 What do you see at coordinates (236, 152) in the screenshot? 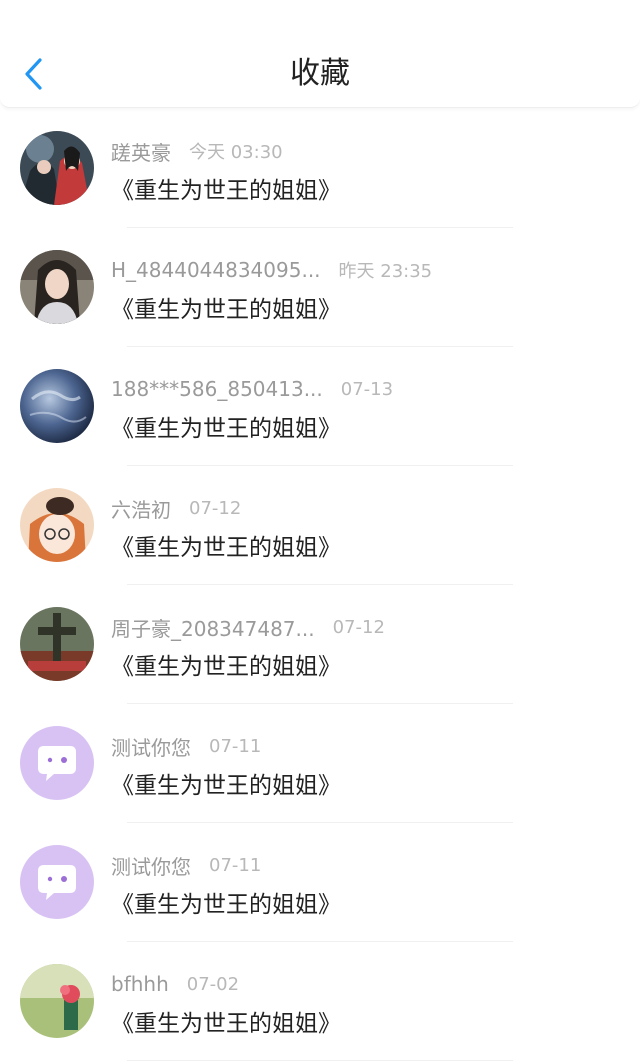
I see `timestamp: 今天 03:30` at bounding box center [236, 152].